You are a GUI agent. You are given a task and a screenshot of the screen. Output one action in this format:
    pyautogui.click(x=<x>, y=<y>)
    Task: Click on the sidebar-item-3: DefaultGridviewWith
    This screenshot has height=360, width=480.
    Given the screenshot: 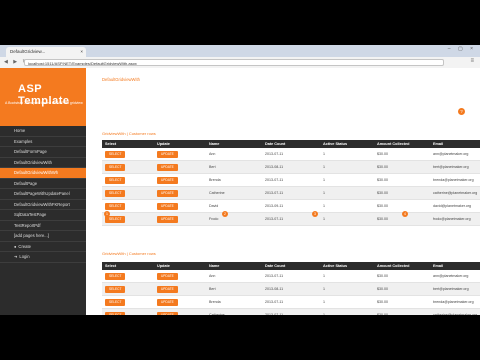 What is the action you would take?
    pyautogui.click(x=43, y=163)
    